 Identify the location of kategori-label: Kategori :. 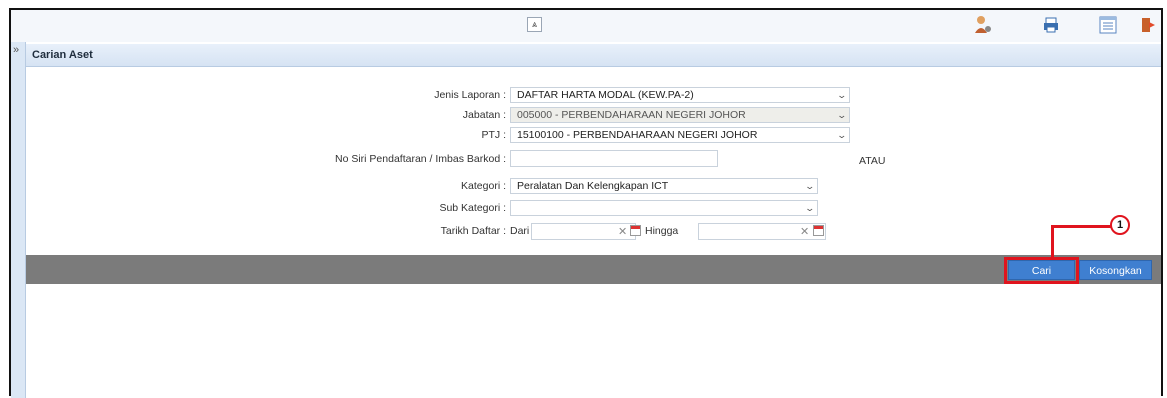
(483, 186).